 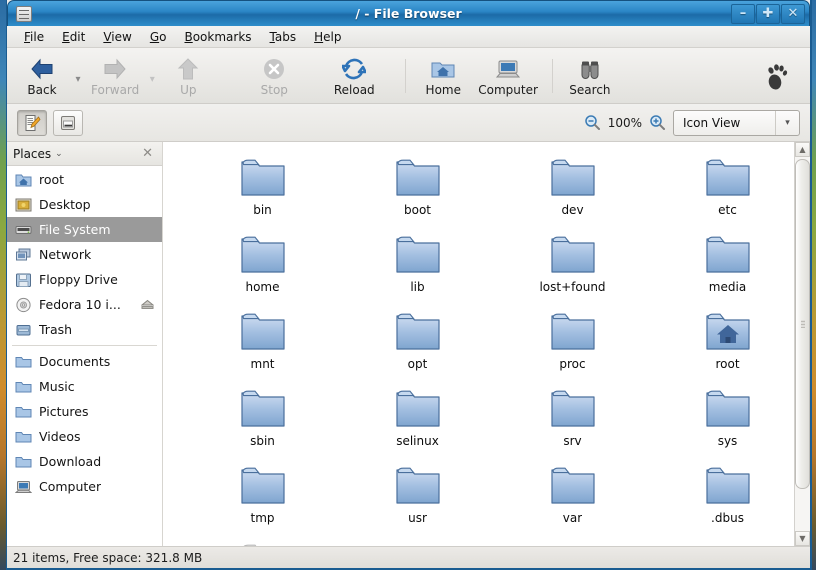 I want to click on menu-view: View, so click(x=117, y=37).